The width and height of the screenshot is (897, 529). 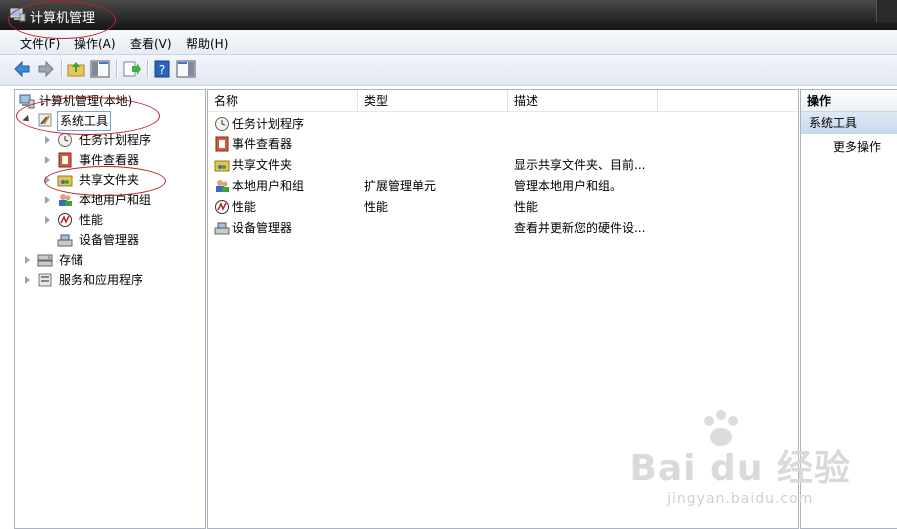 What do you see at coordinates (45, 280) in the screenshot?
I see `services-icon` at bounding box center [45, 280].